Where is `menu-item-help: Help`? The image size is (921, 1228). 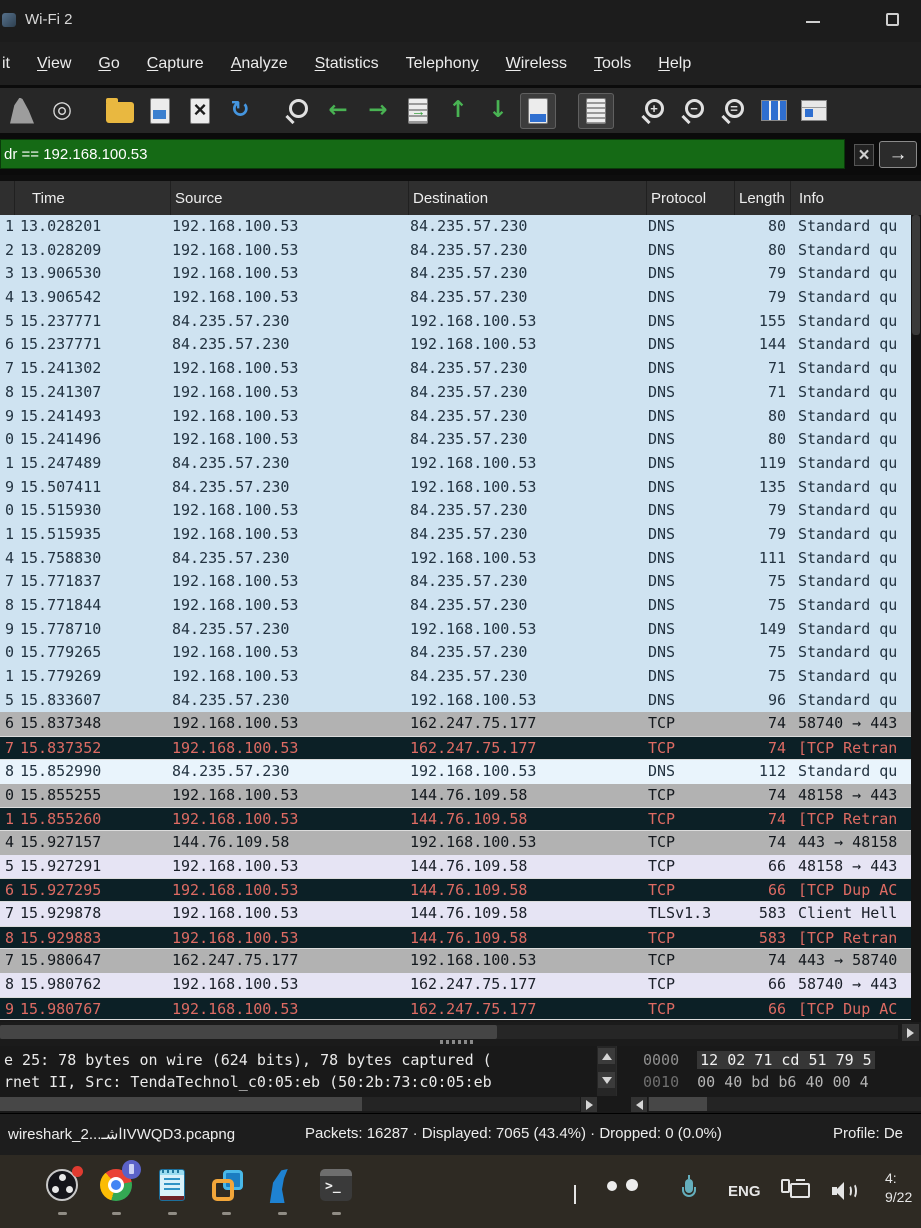 menu-item-help: Help is located at coordinates (674, 64).